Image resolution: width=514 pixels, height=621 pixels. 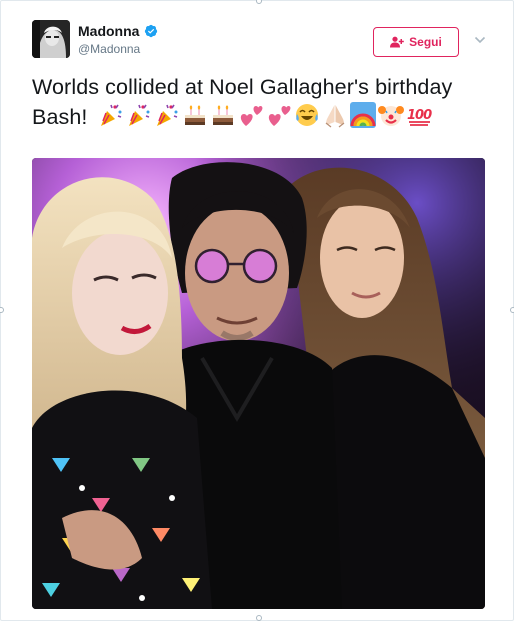 I want to click on verified-badge-icon, so click(x=151, y=31).